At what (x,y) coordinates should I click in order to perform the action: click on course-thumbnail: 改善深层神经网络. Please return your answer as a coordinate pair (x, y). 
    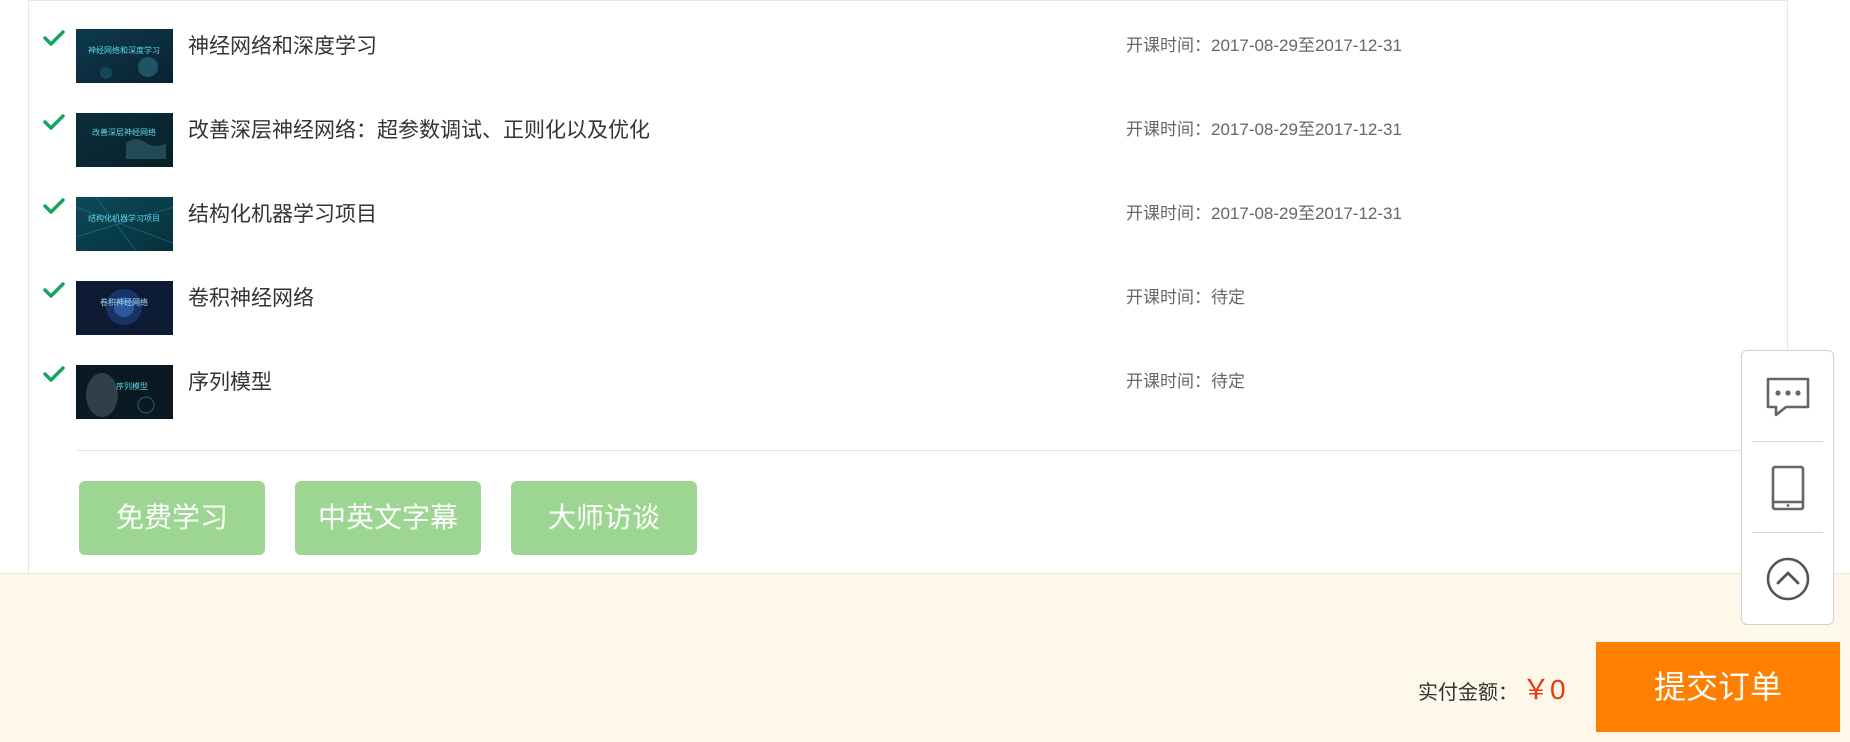
    Looking at the image, I should click on (124, 140).